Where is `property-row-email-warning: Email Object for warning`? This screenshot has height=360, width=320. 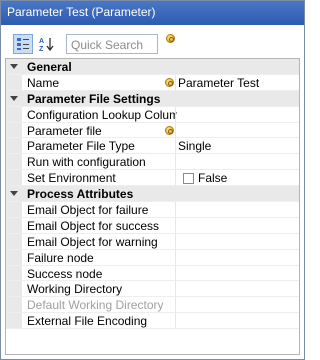 property-row-email-warning: Email Object for warning is located at coordinates (152, 241).